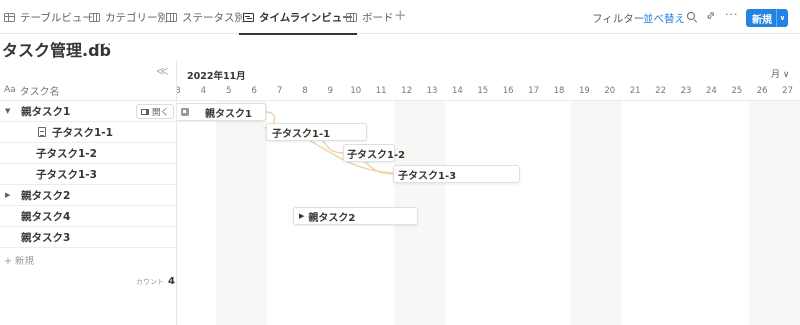  What do you see at coordinates (379, 167) in the screenshot?
I see `dependency-line` at bounding box center [379, 167].